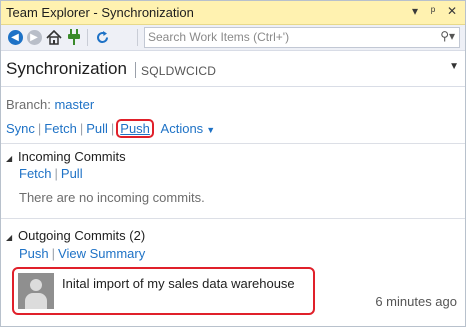  What do you see at coordinates (415, 11) in the screenshot?
I see `chevron-down-icon: ▾` at bounding box center [415, 11].